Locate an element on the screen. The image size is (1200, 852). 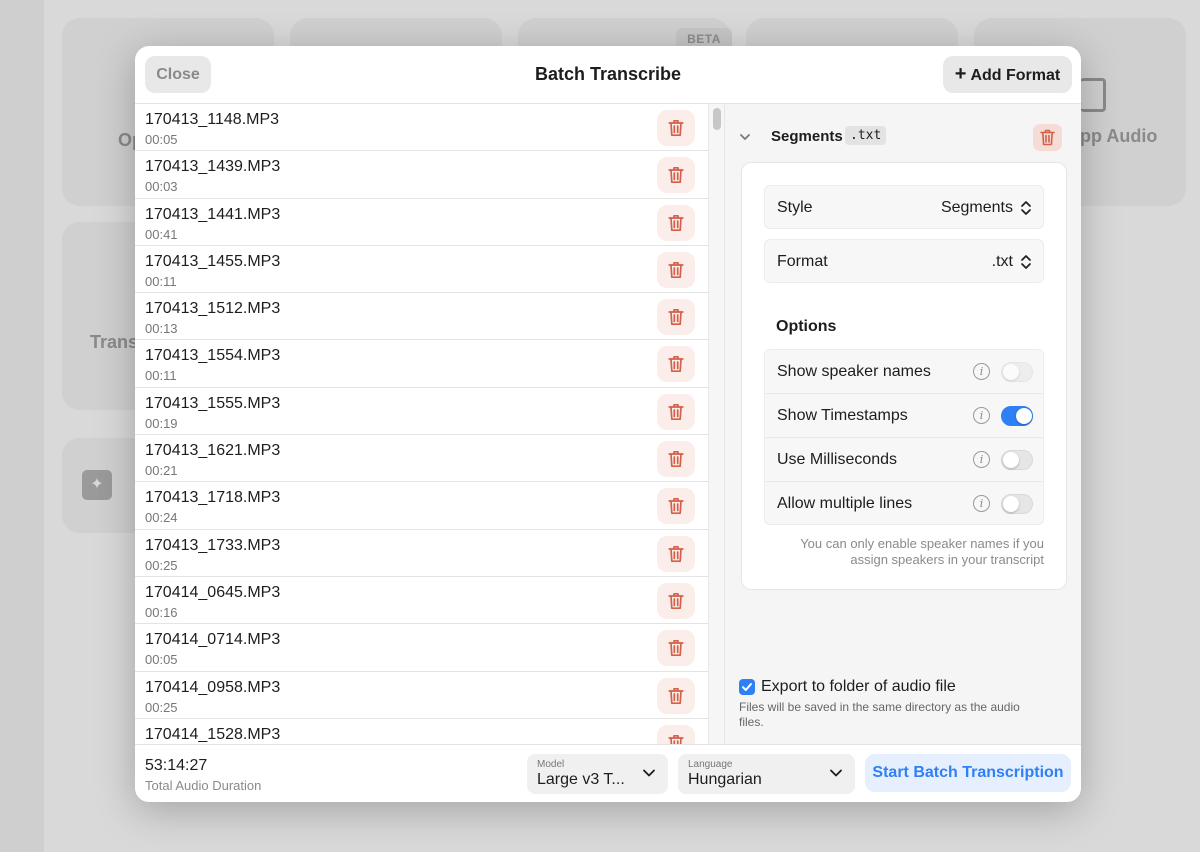
file-duration: 00:13 is located at coordinates (161, 329).